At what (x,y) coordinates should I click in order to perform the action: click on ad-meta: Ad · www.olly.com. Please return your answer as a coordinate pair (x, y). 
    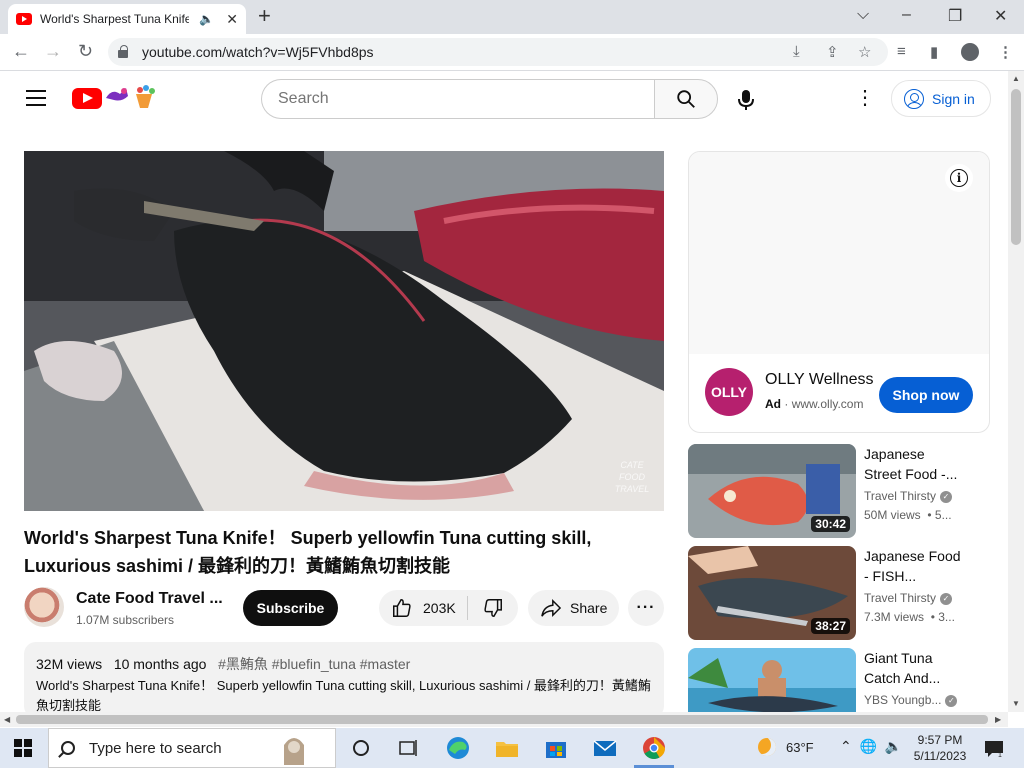
    Looking at the image, I should click on (814, 404).